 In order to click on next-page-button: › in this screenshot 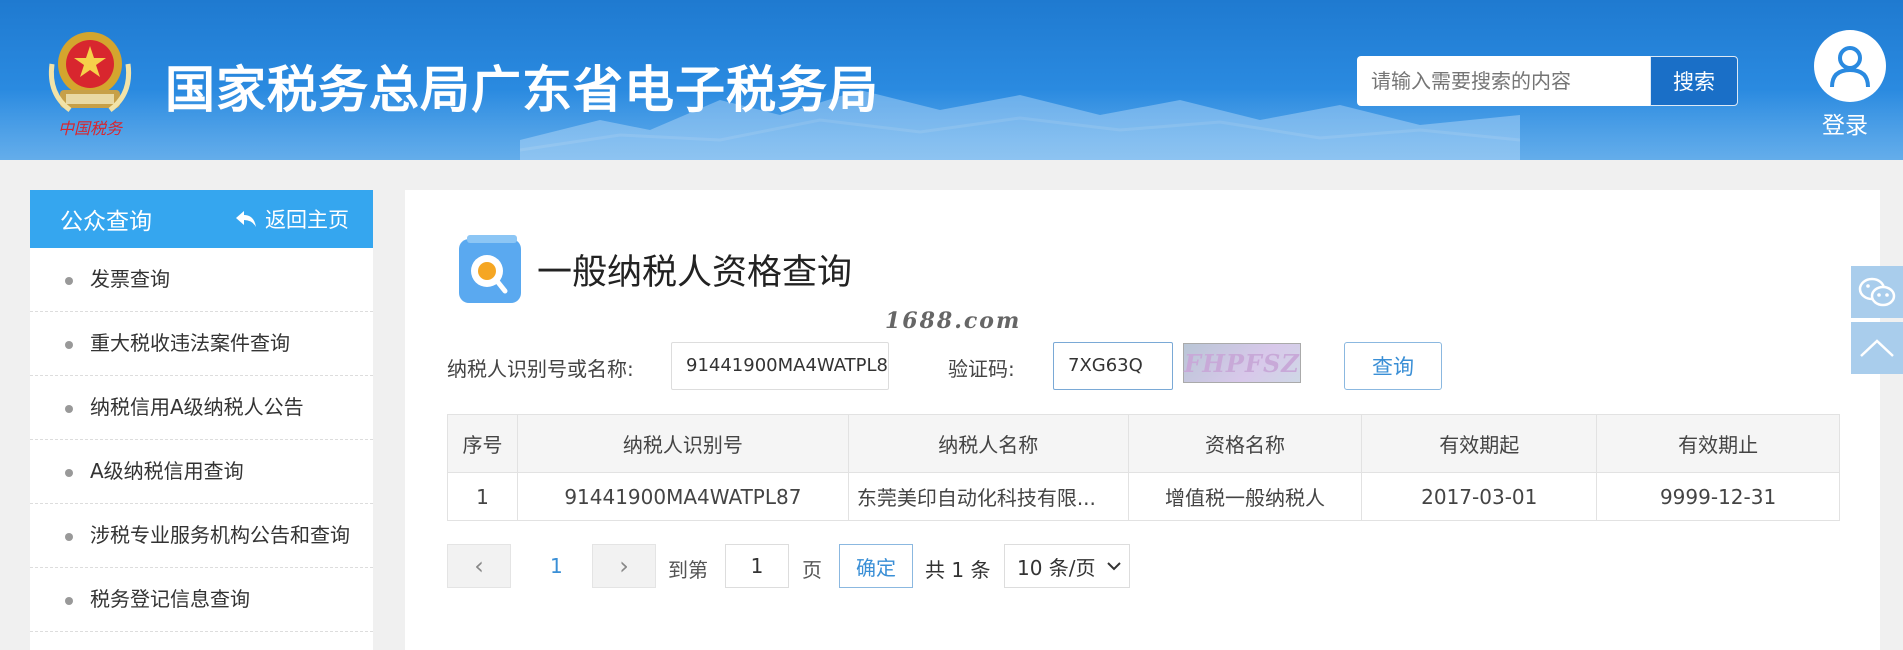, I will do `click(624, 566)`.